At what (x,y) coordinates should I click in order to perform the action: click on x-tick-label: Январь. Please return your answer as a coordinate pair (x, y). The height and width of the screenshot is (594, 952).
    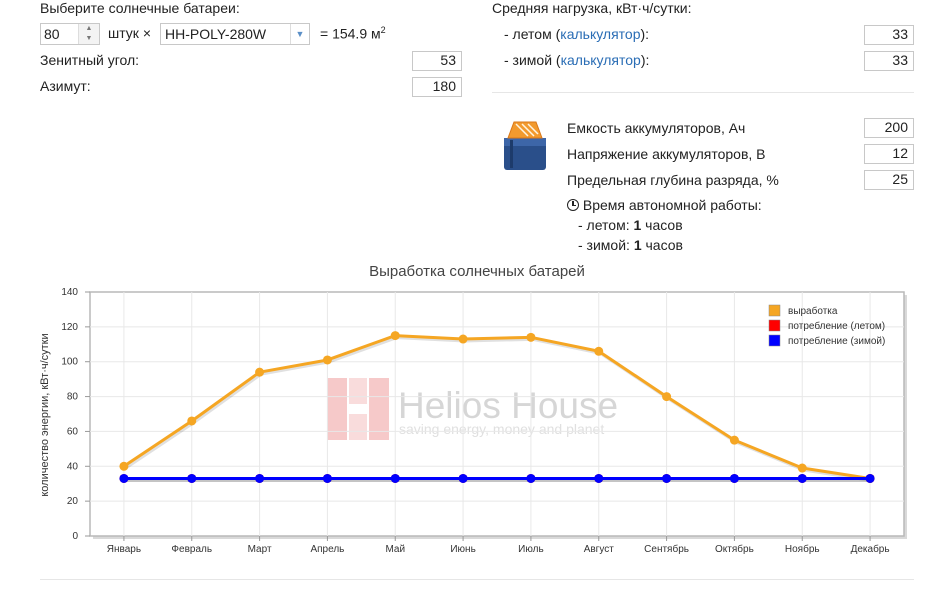
    Looking at the image, I should click on (124, 549).